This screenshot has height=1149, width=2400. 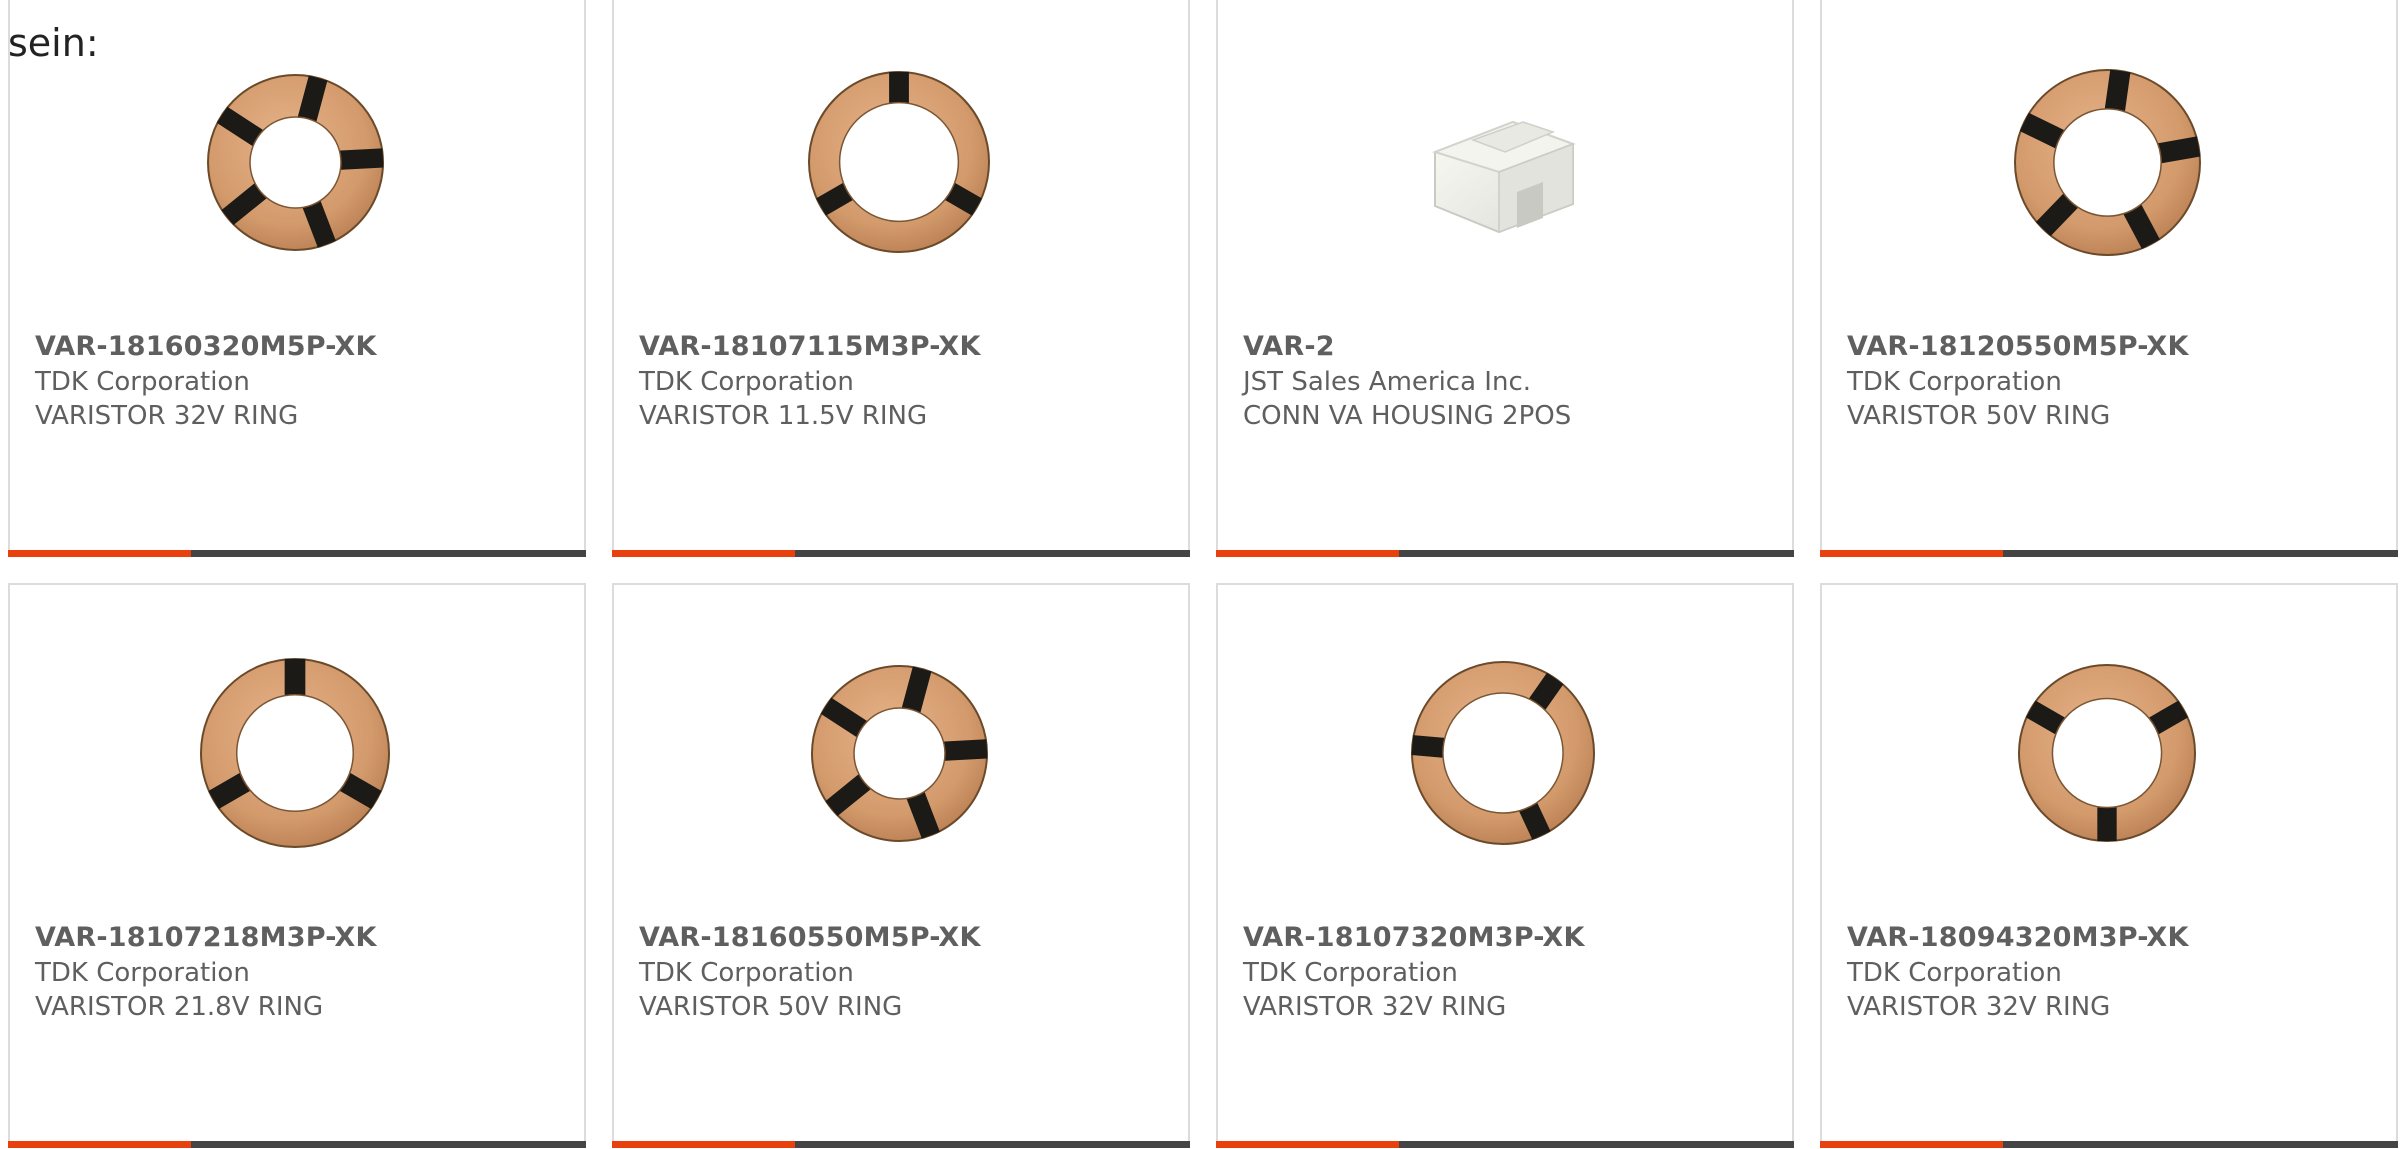 What do you see at coordinates (1512, 347) in the screenshot?
I see `part-number: VAR-2` at bounding box center [1512, 347].